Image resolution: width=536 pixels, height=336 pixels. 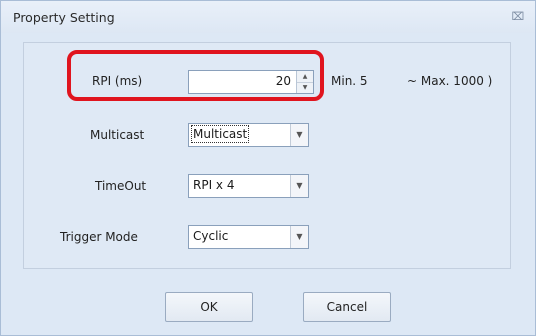 I want to click on multicast-select: Multicast ▼, so click(x=248, y=135).